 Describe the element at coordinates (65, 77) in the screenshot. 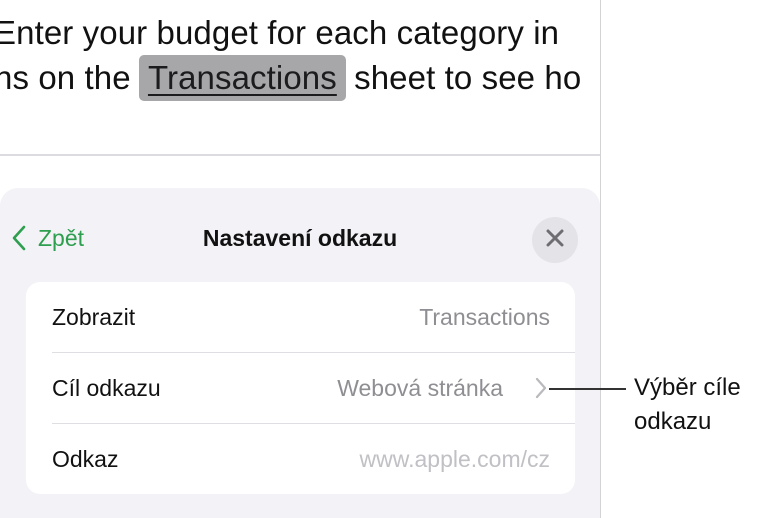

I see `document-text-before-link: ns on the` at that location.